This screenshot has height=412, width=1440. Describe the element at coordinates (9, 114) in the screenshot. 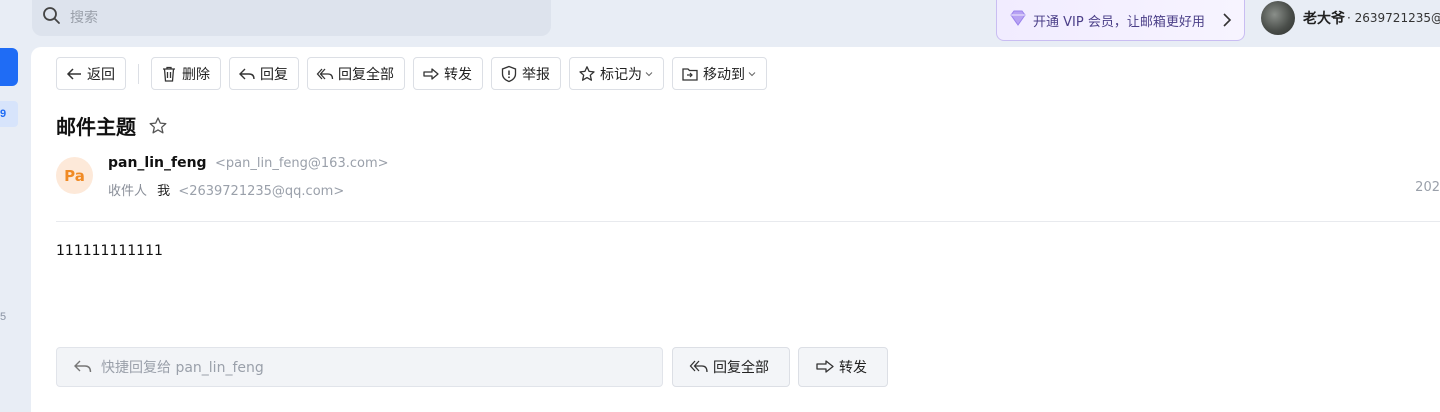

I see `unread-badge: 9` at that location.